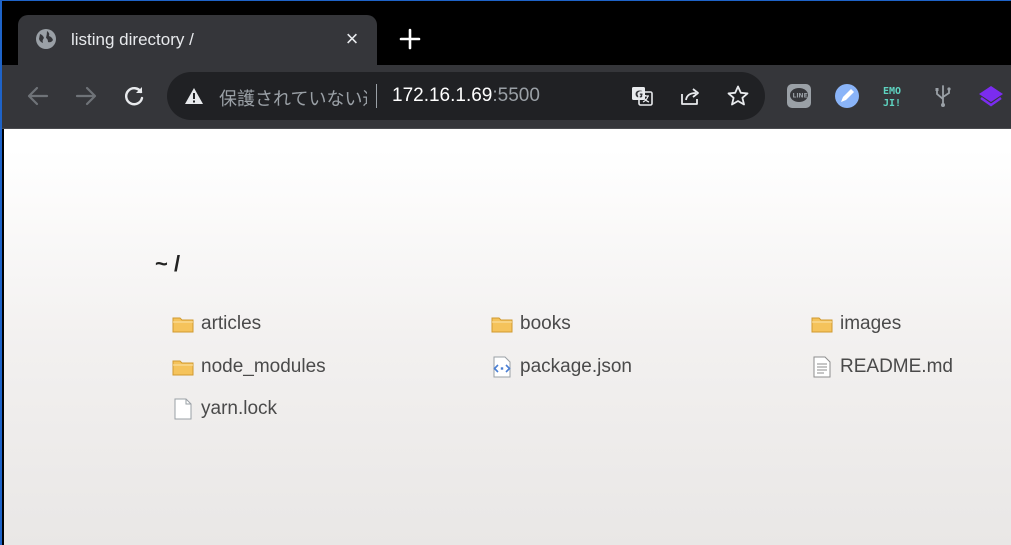  Describe the element at coordinates (167, 264) in the screenshot. I see `breadcrumb: ~ /` at that location.